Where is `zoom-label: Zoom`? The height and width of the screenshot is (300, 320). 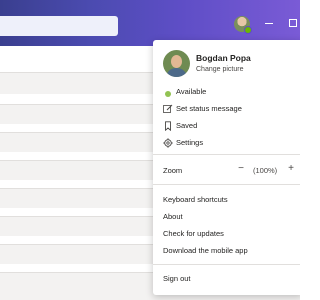
zoom-label: Zoom is located at coordinates (173, 170).